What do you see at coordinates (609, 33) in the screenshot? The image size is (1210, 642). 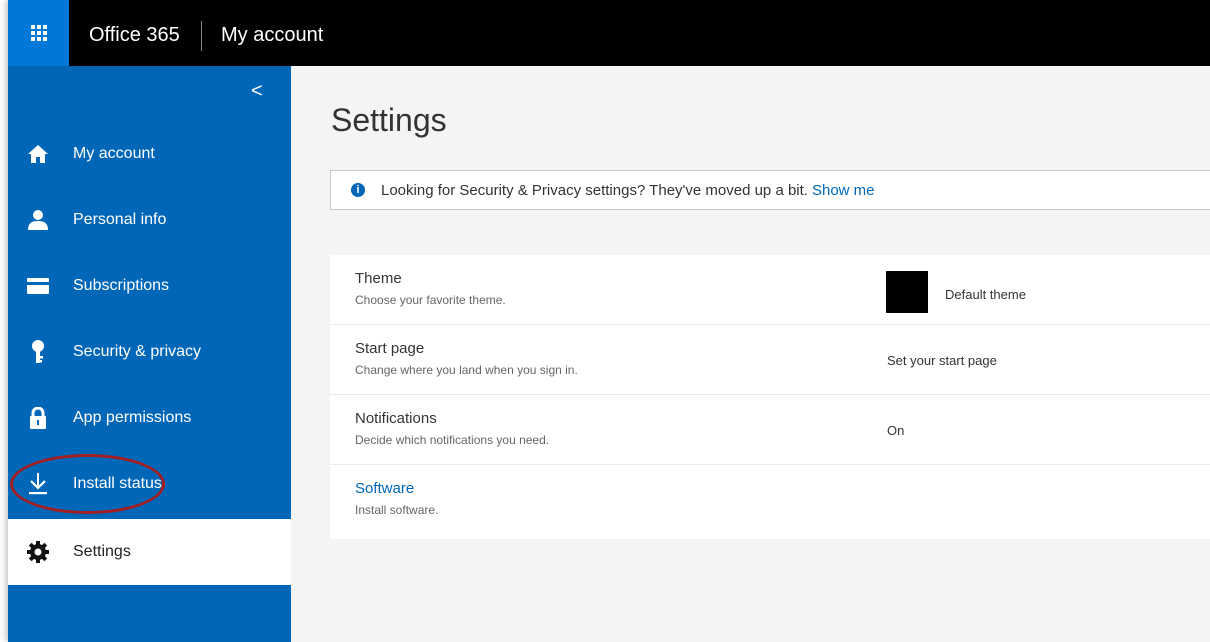 I see `top-bar: Office 365 My account` at bounding box center [609, 33].